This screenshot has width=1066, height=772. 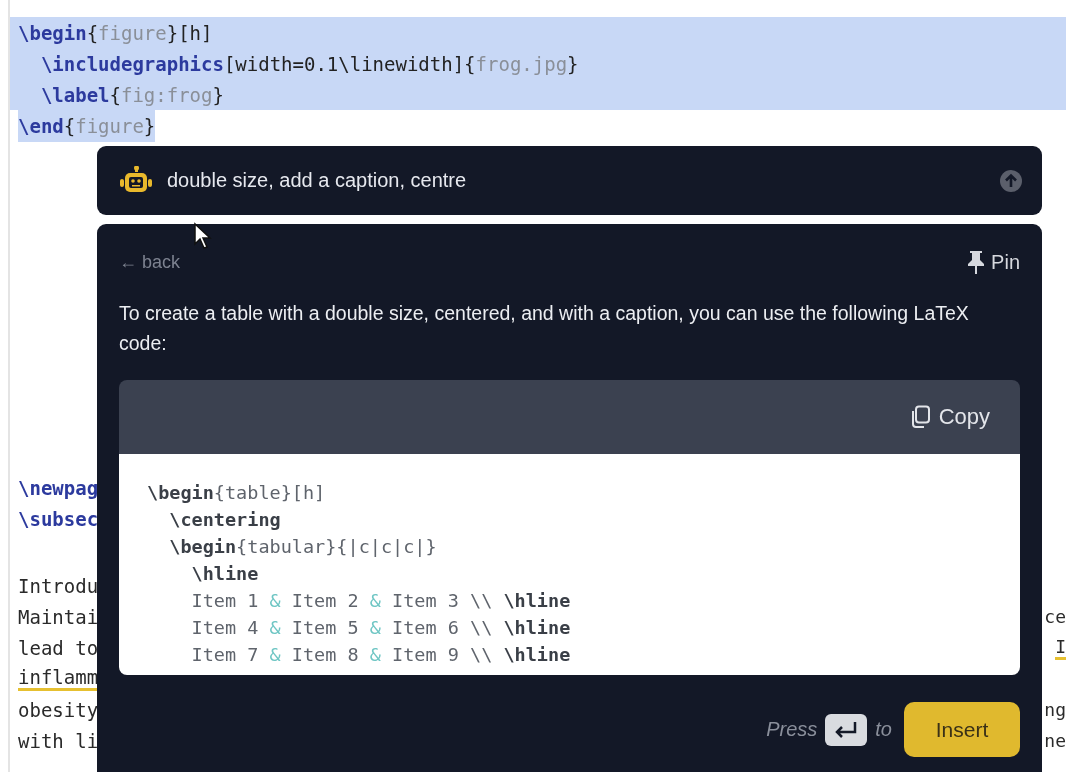 I want to click on code-line: \centering, so click(x=225, y=520).